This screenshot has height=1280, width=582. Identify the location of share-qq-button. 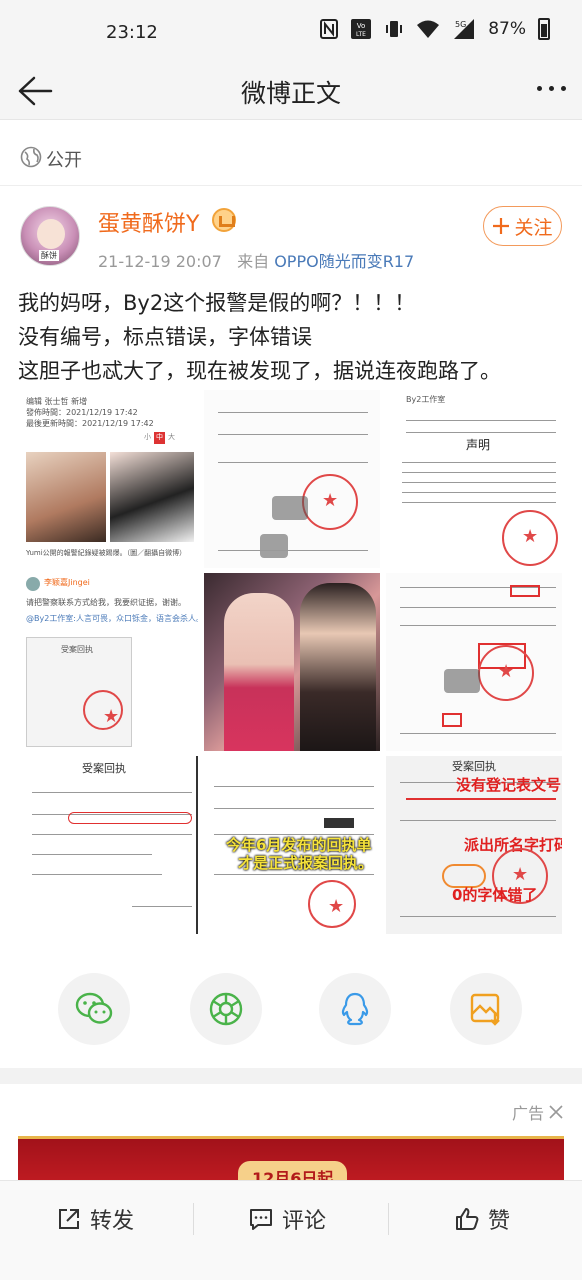
(355, 1009).